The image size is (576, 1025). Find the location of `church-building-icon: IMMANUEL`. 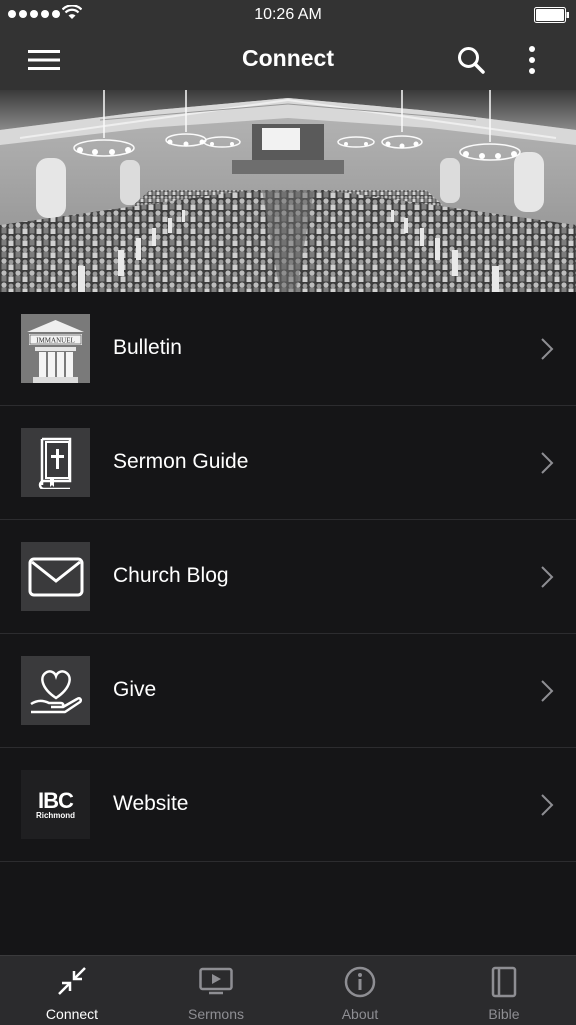

church-building-icon: IMMANUEL is located at coordinates (55, 348).